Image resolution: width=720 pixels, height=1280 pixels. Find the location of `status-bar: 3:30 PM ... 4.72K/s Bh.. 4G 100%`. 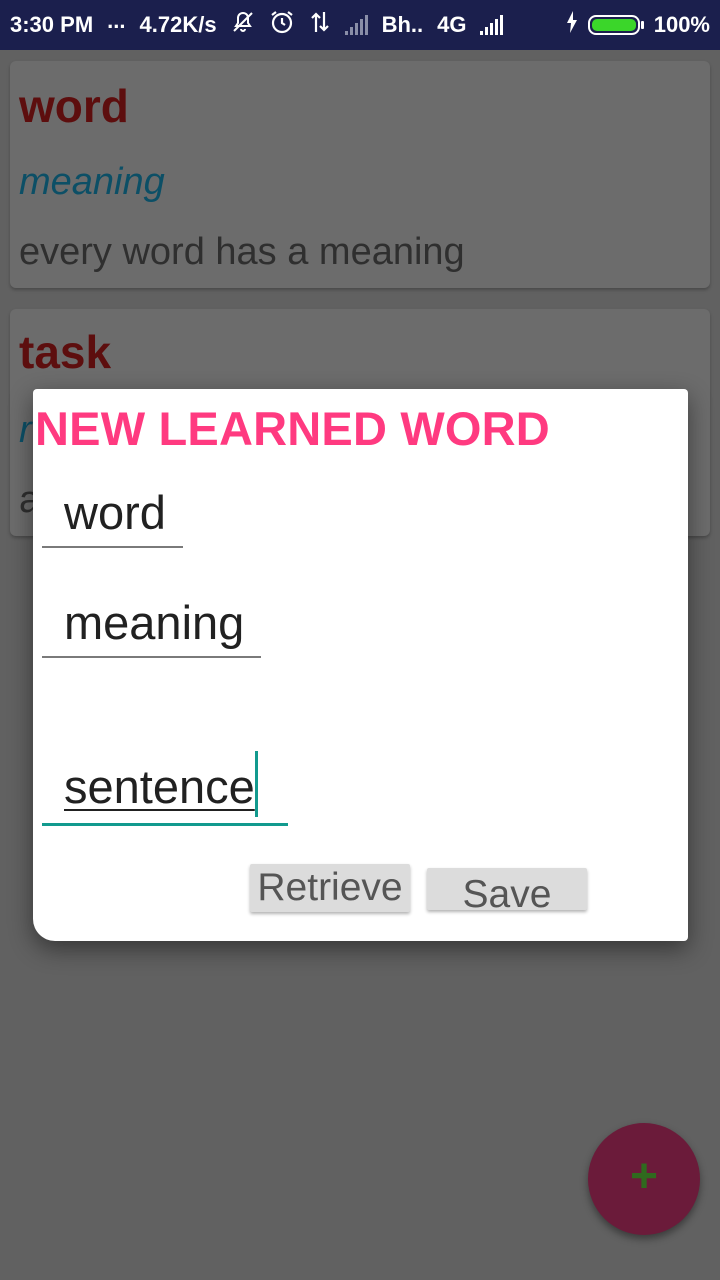

status-bar: 3:30 PM ... 4.72K/s Bh.. 4G 100% is located at coordinates (360, 25).